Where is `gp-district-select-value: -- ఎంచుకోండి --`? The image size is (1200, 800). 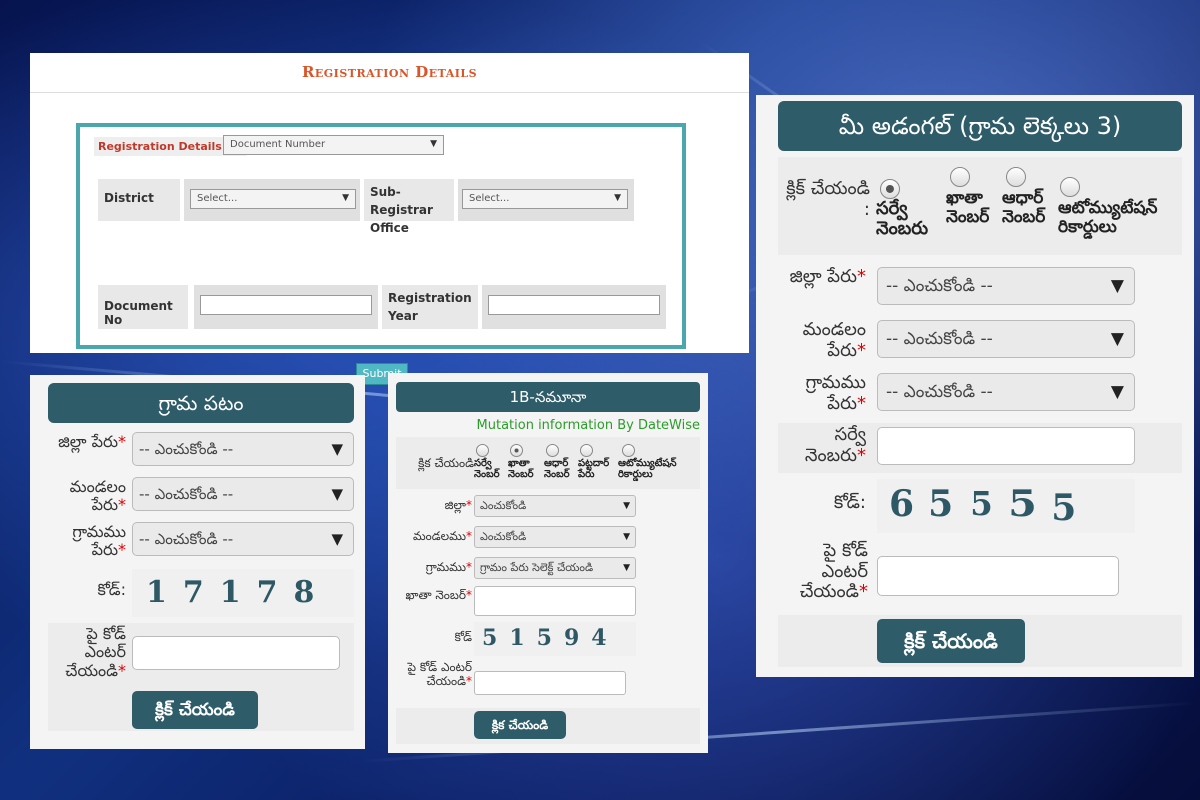
gp-district-select-value: -- ఎంచుకోండి -- is located at coordinates (186, 449).